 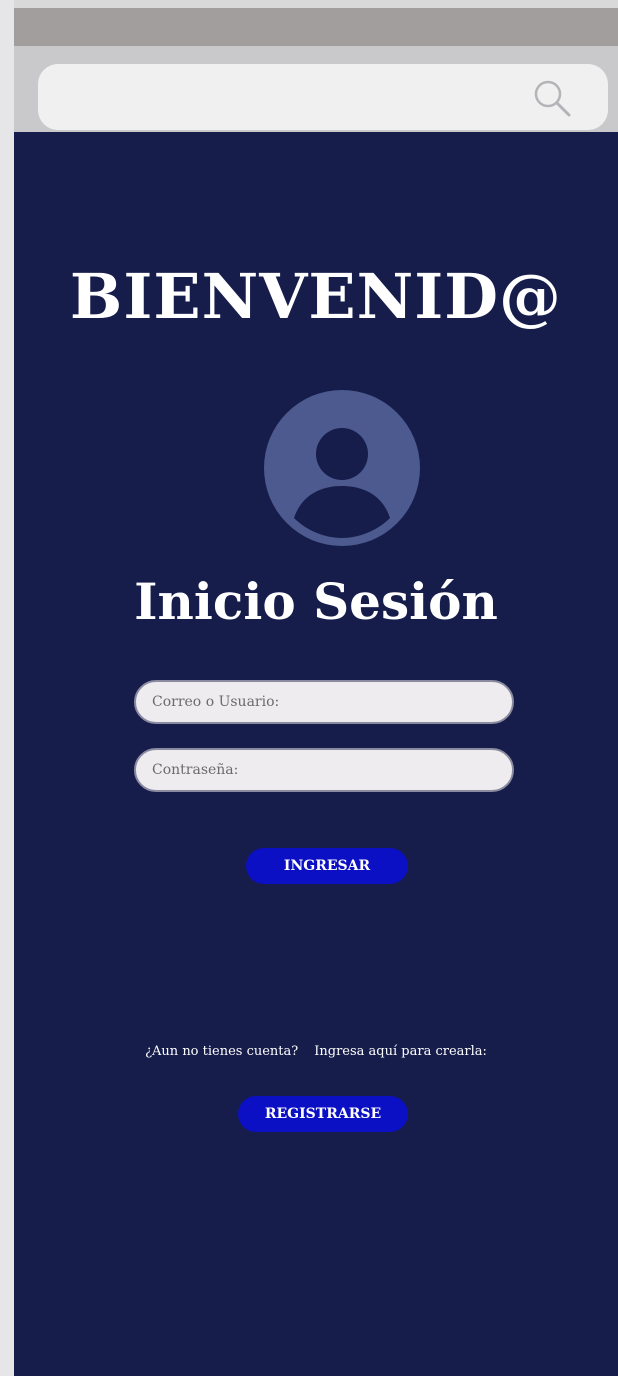 I want to click on search-icon, so click(x=552, y=98).